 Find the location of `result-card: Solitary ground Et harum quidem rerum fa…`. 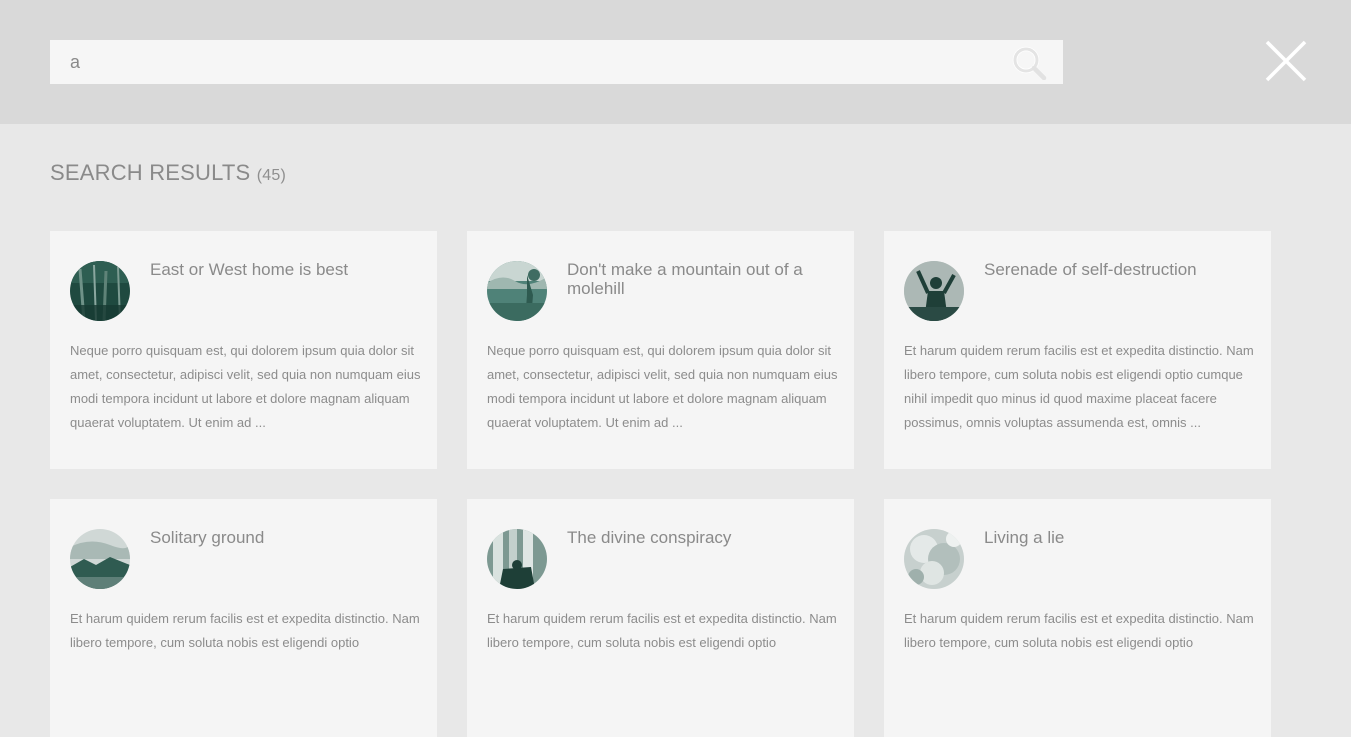

result-card: Solitary ground Et harum quidem rerum fa… is located at coordinates (243, 618).